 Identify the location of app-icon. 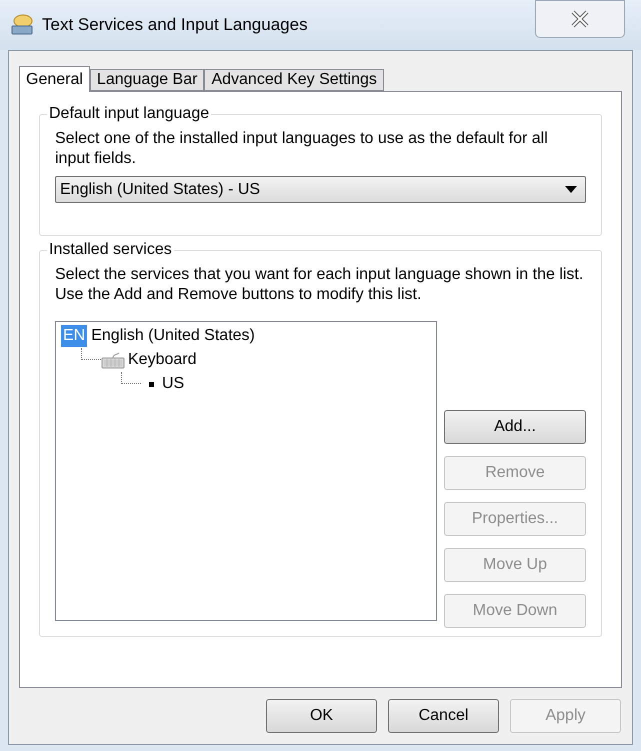
(22, 25).